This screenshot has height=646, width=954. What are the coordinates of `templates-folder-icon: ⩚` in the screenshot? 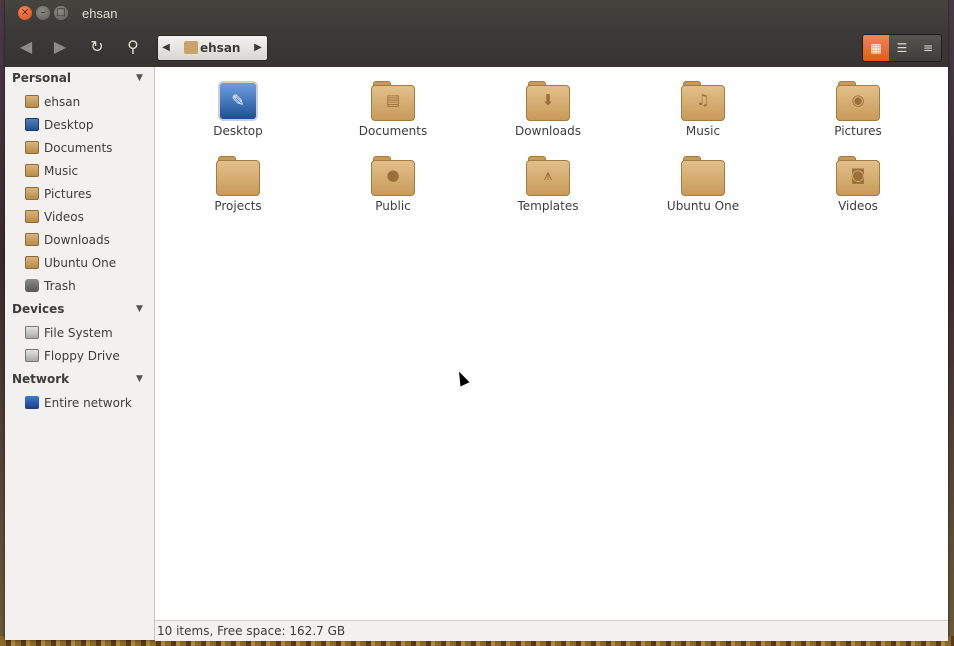 It's located at (548, 176).